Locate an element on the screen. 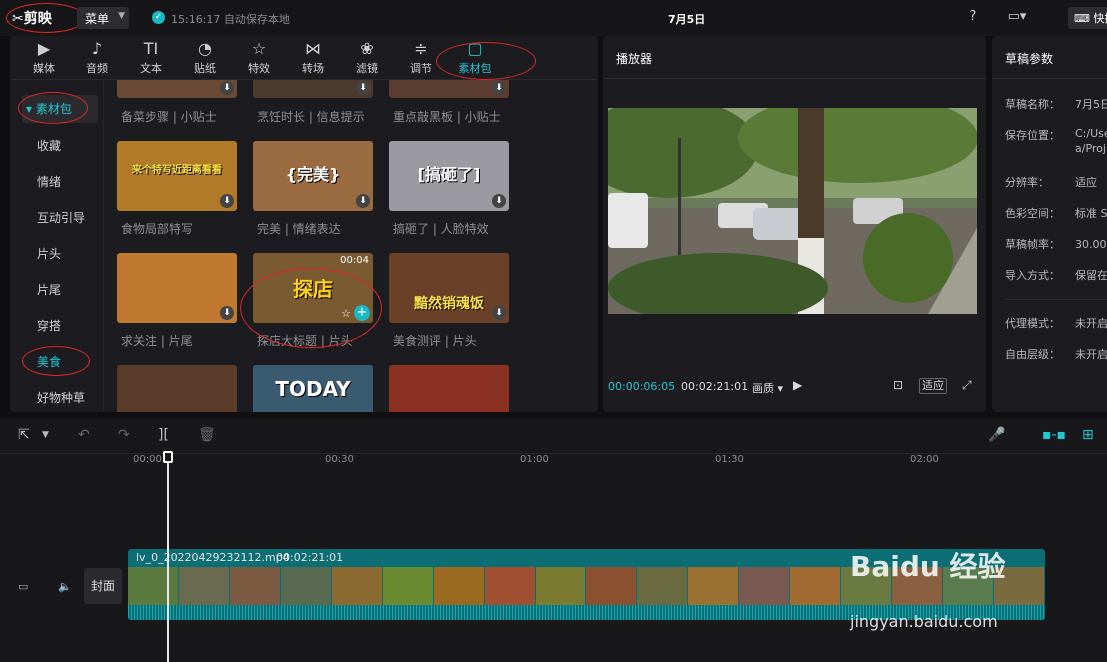 The image size is (1107, 662). param-key: 分辨率： is located at coordinates (1027, 182).